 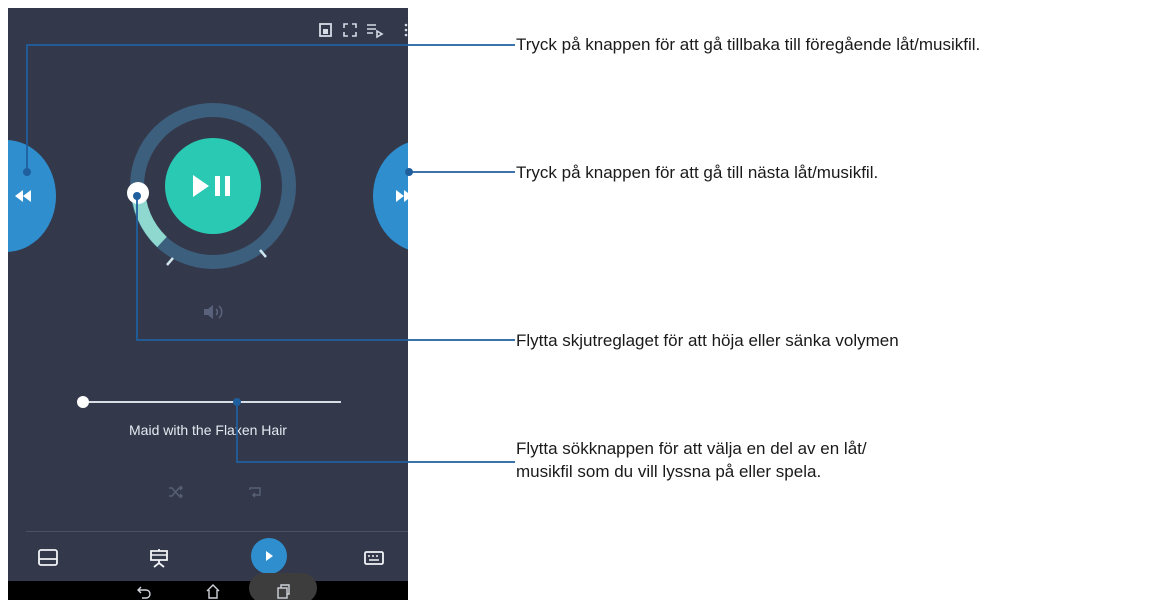 I want to click on fullscreen-icon, so click(x=350, y=30).